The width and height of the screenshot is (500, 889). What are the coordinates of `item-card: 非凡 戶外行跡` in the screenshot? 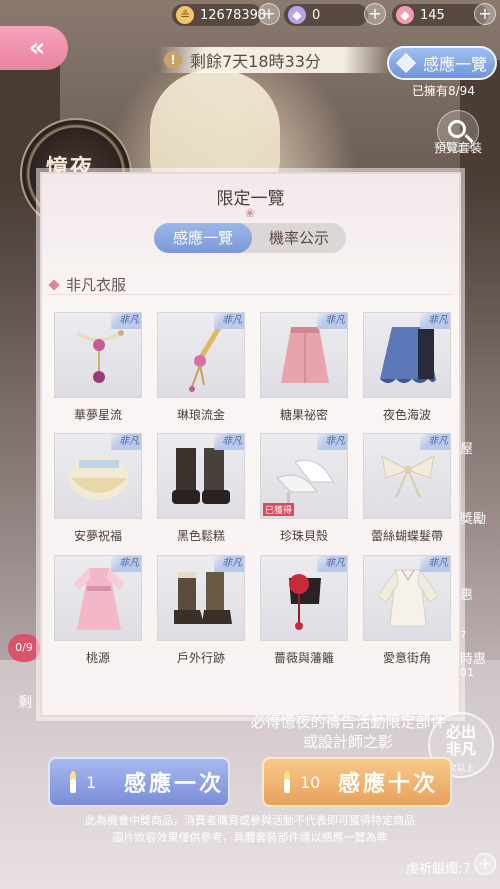 It's located at (201, 610).